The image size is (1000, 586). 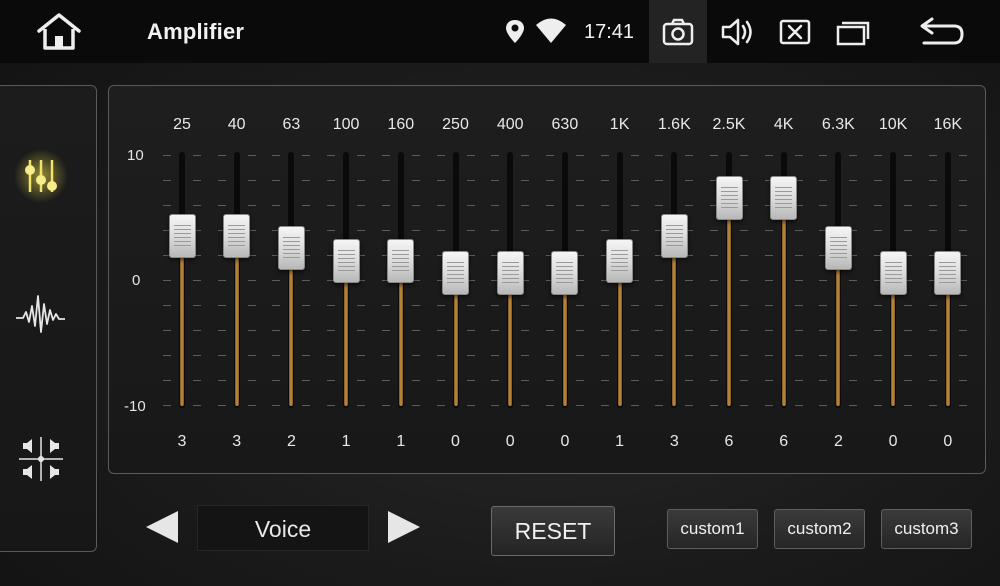 What do you see at coordinates (795, 32) in the screenshot?
I see `close-box-icon` at bounding box center [795, 32].